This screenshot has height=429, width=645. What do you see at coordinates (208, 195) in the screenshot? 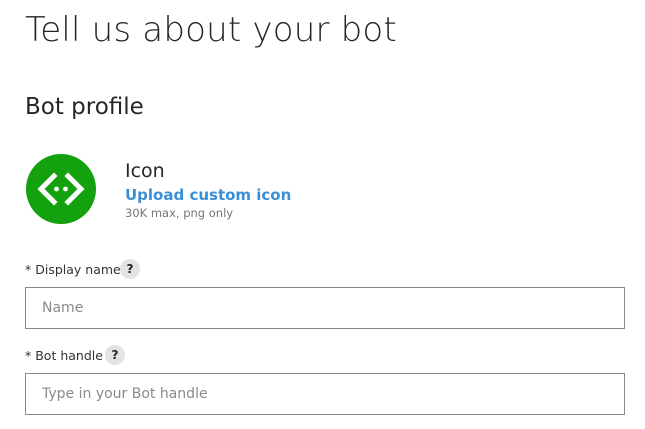
I see `upload-custom-icon-link: Upload custom icon` at bounding box center [208, 195].